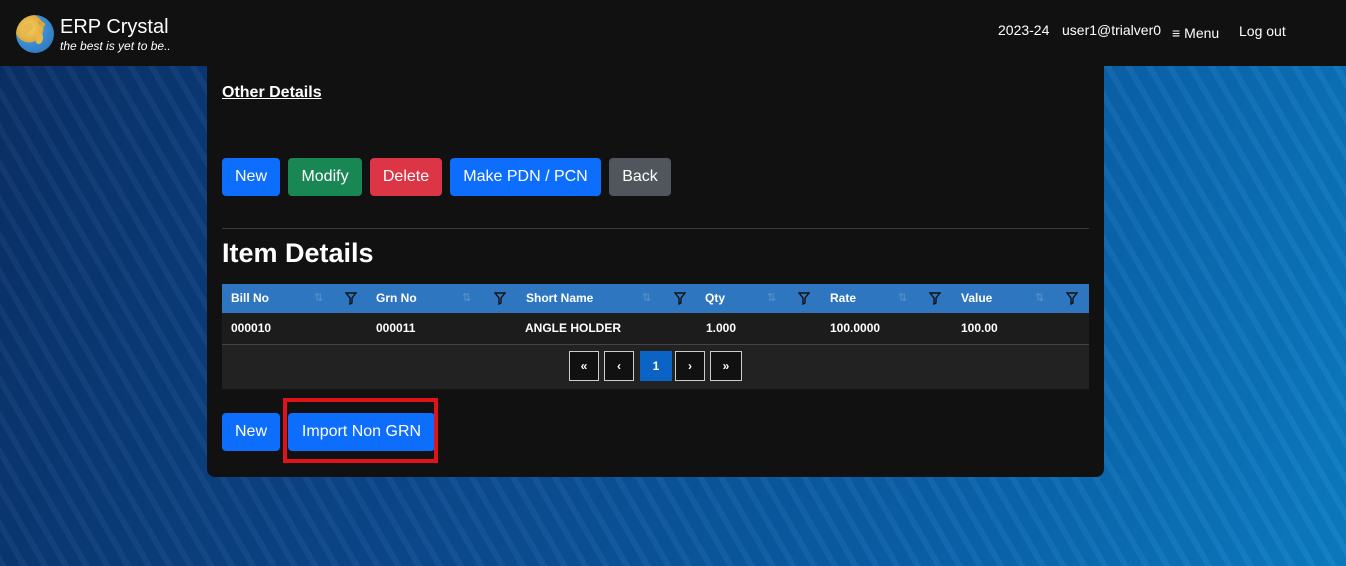  What do you see at coordinates (1111, 30) in the screenshot?
I see `user-name: user1@trialver0` at bounding box center [1111, 30].